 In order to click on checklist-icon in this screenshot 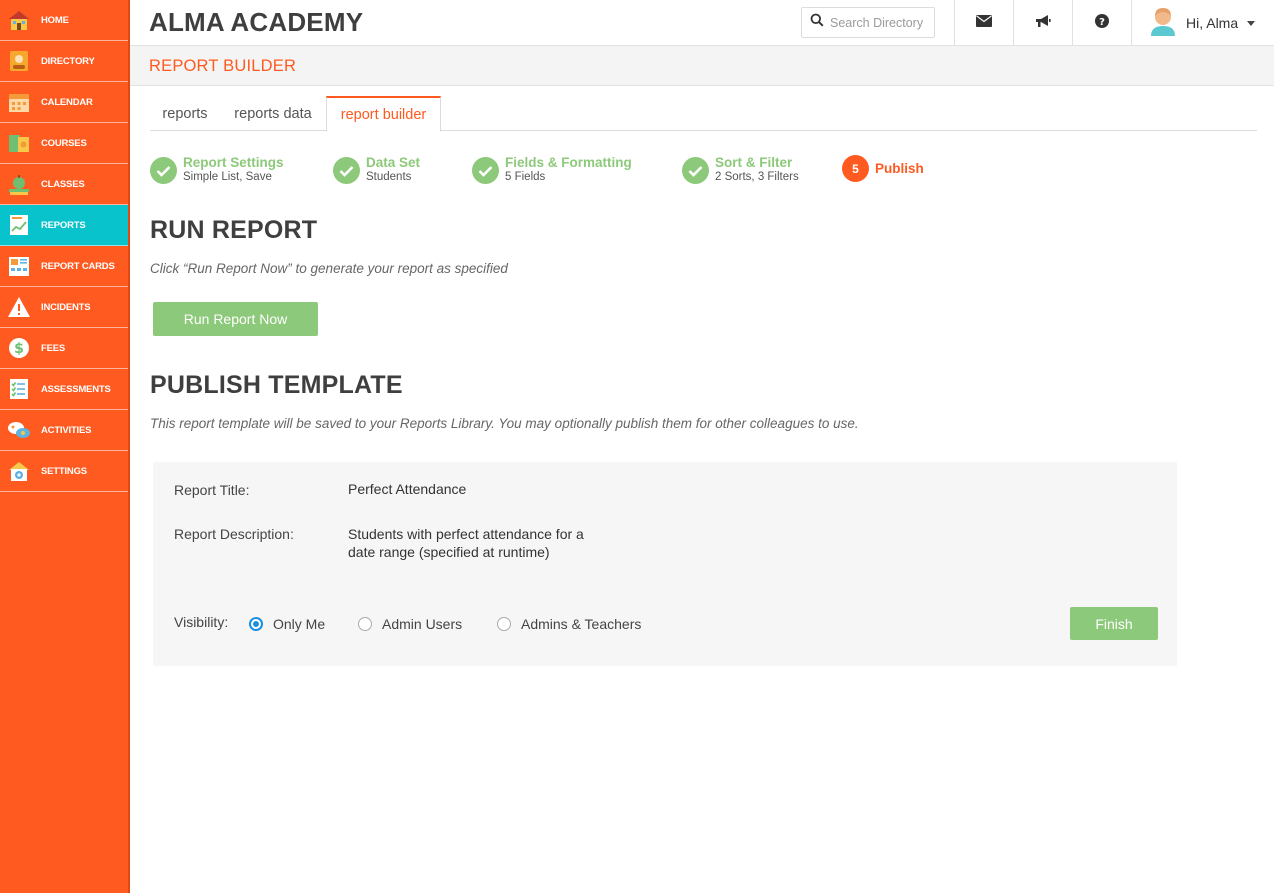, I will do `click(19, 389)`.